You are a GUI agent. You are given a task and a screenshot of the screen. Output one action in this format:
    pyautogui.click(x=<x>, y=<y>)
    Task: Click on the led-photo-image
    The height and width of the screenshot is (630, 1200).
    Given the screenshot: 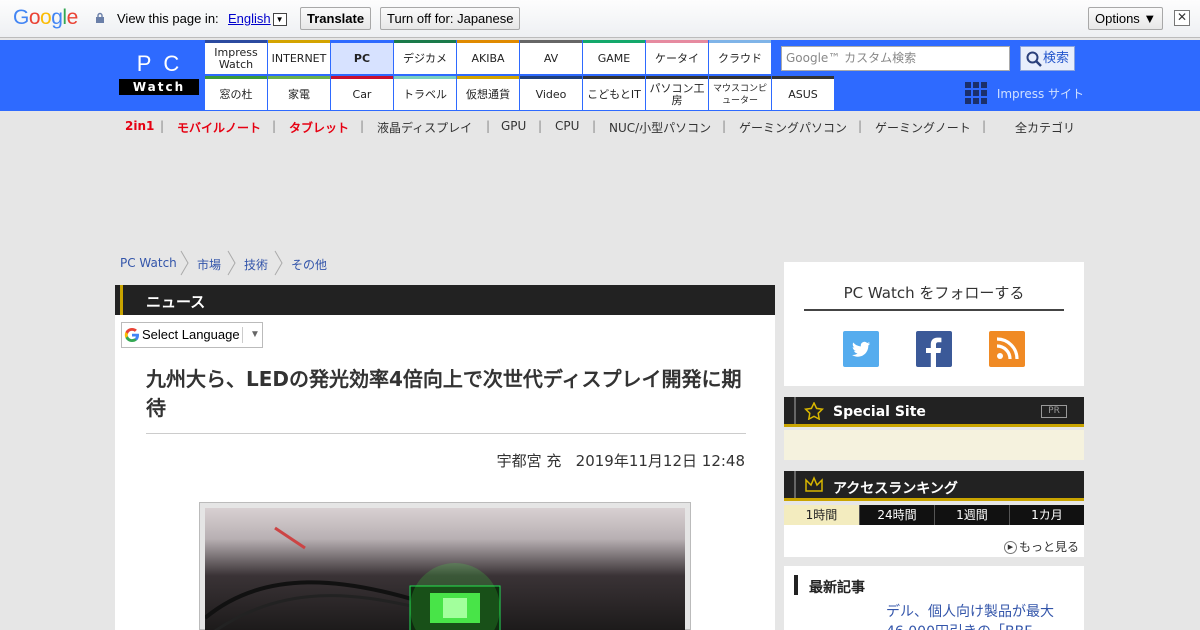 What is the action you would take?
    pyautogui.click(x=445, y=569)
    